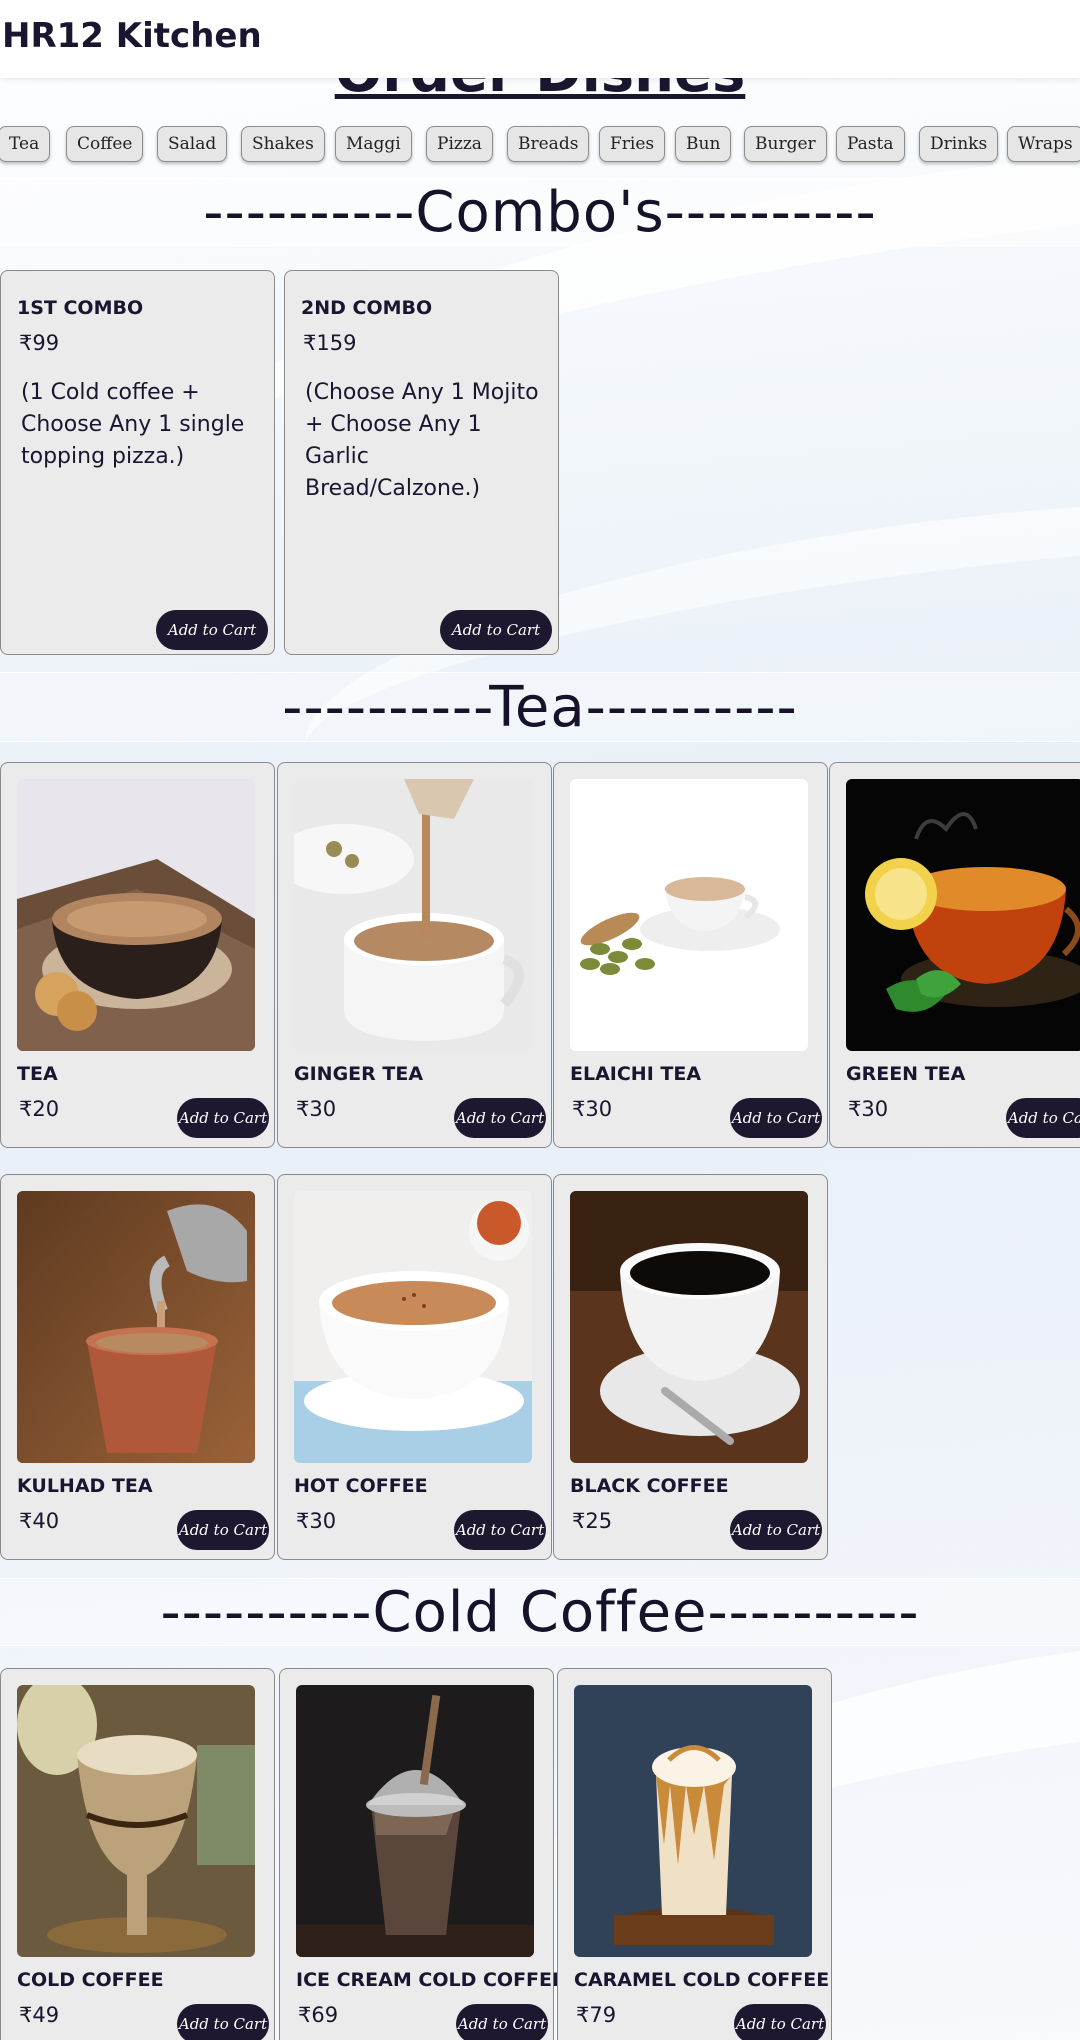  I want to click on section-title-tea: ----------Tea----------, so click(540, 707).